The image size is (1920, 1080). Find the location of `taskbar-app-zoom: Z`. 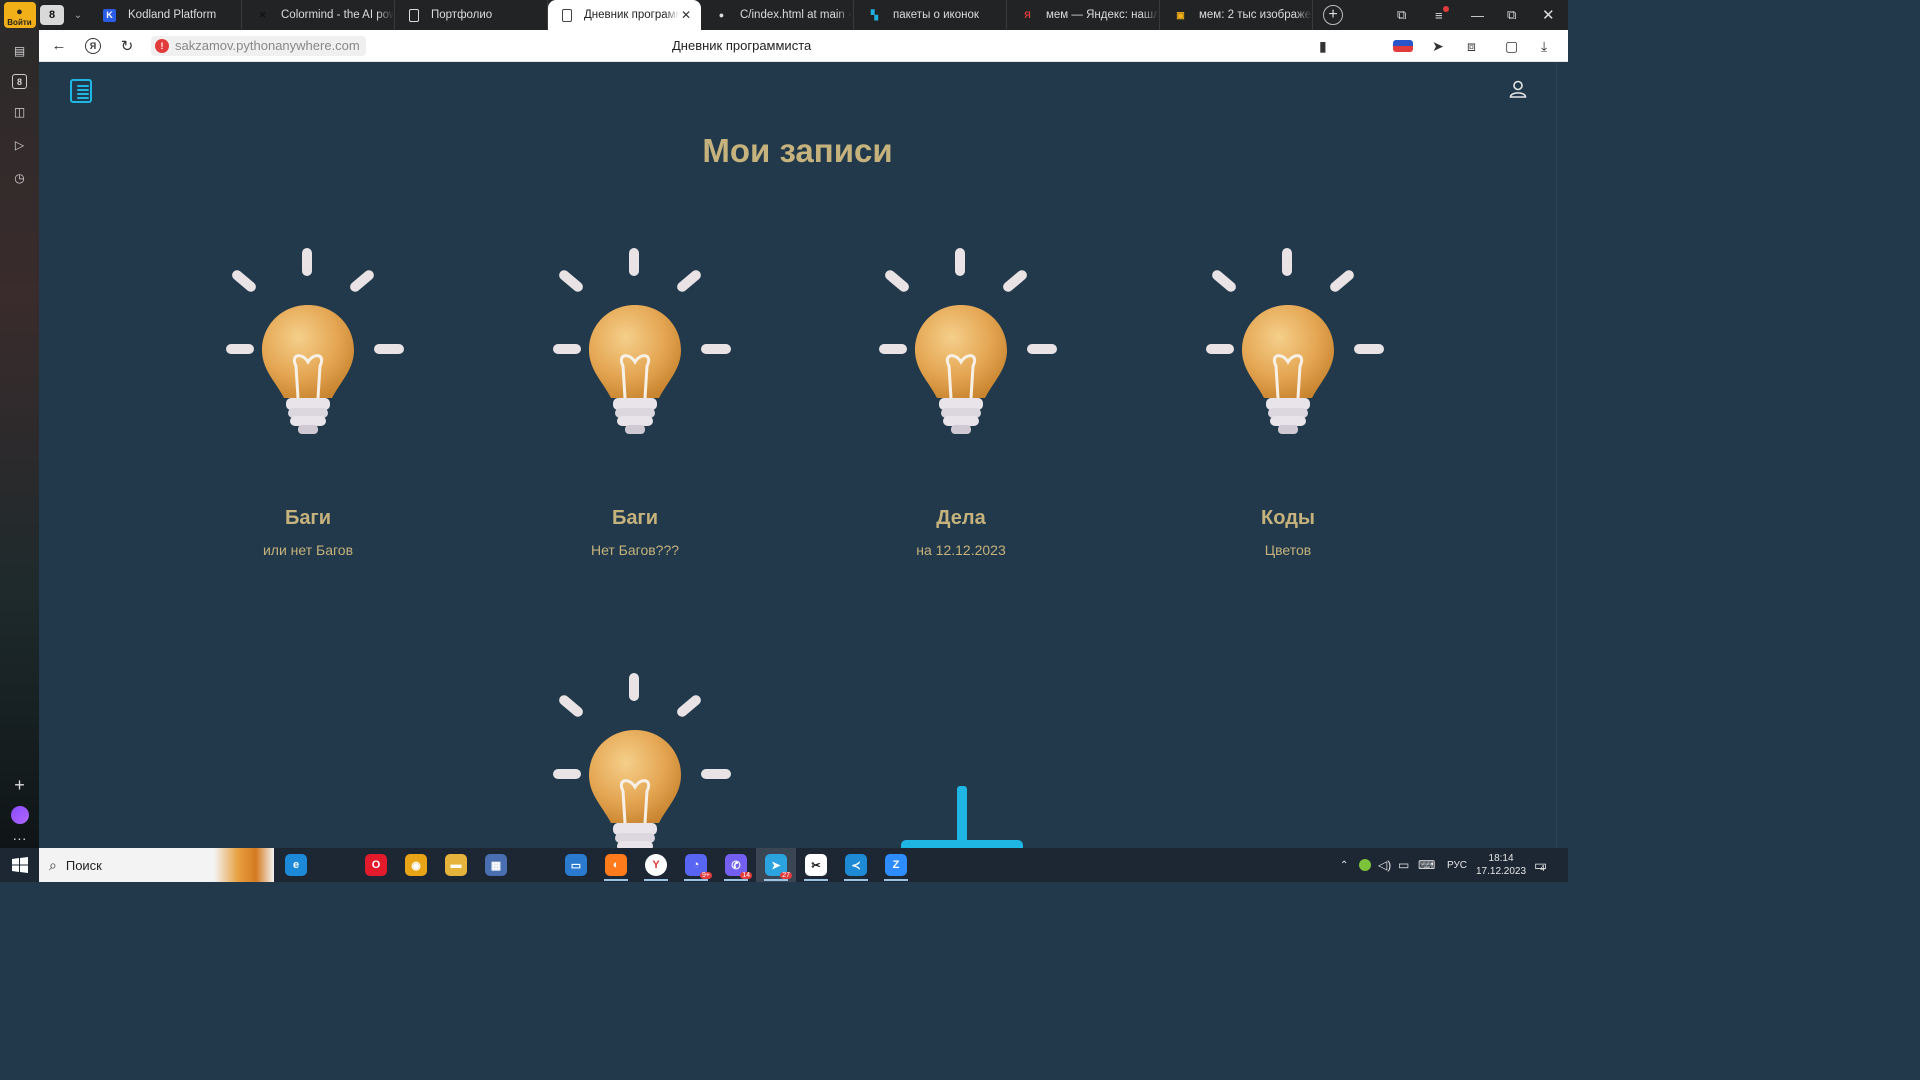

taskbar-app-zoom: Z is located at coordinates (896, 865).